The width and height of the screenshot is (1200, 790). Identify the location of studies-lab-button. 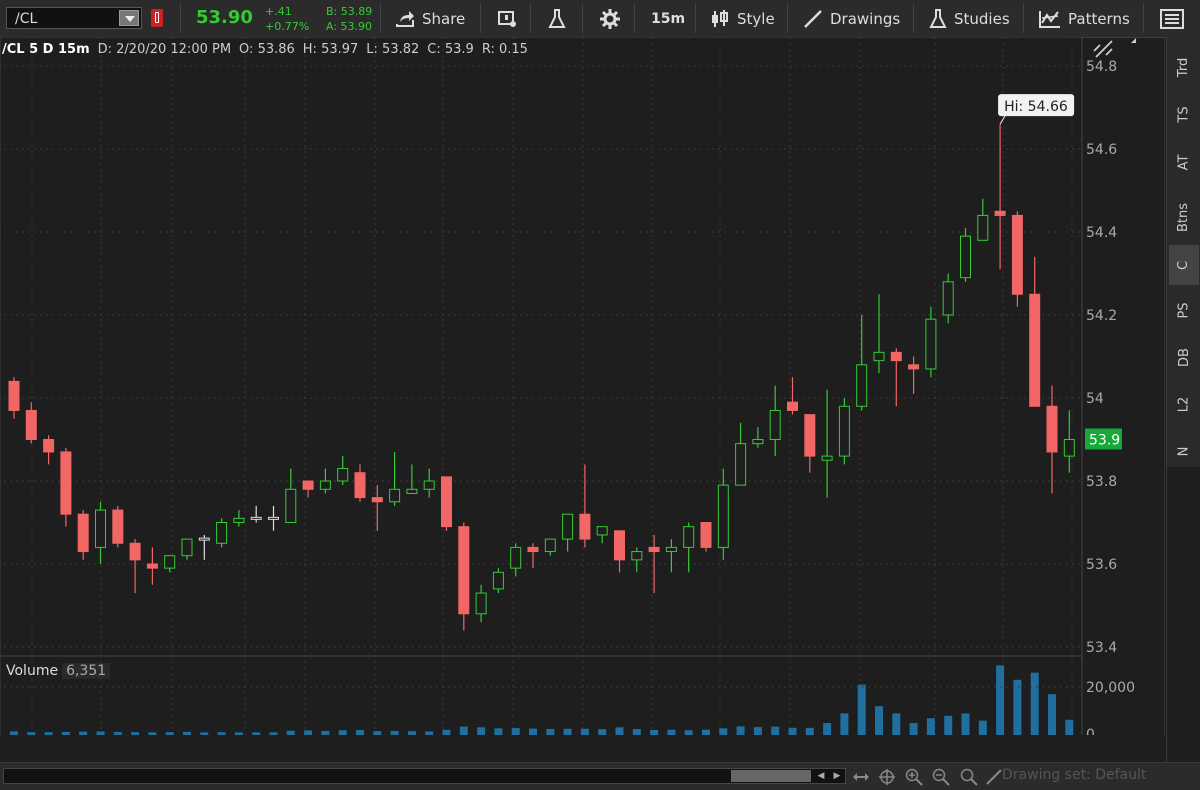
(560, 18).